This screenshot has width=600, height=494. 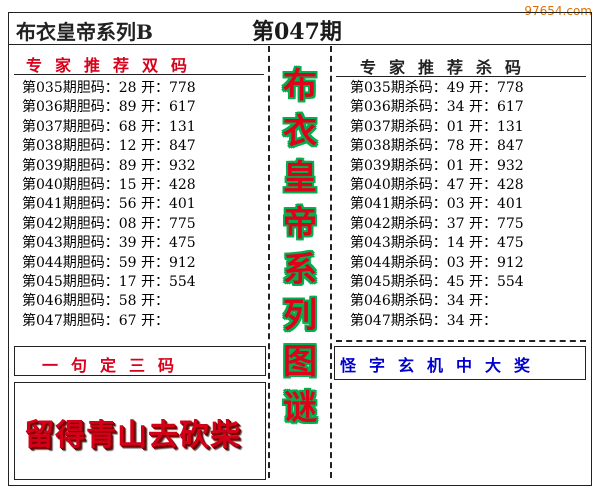 What do you see at coordinates (331, 262) in the screenshot?
I see `right-divider` at bounding box center [331, 262].